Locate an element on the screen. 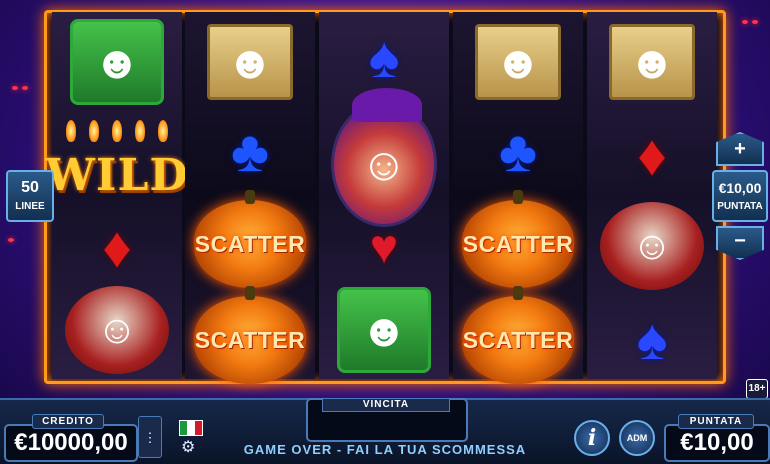 The width and height of the screenshot is (770, 464). bet-side-label: PUNTATA is located at coordinates (740, 206).